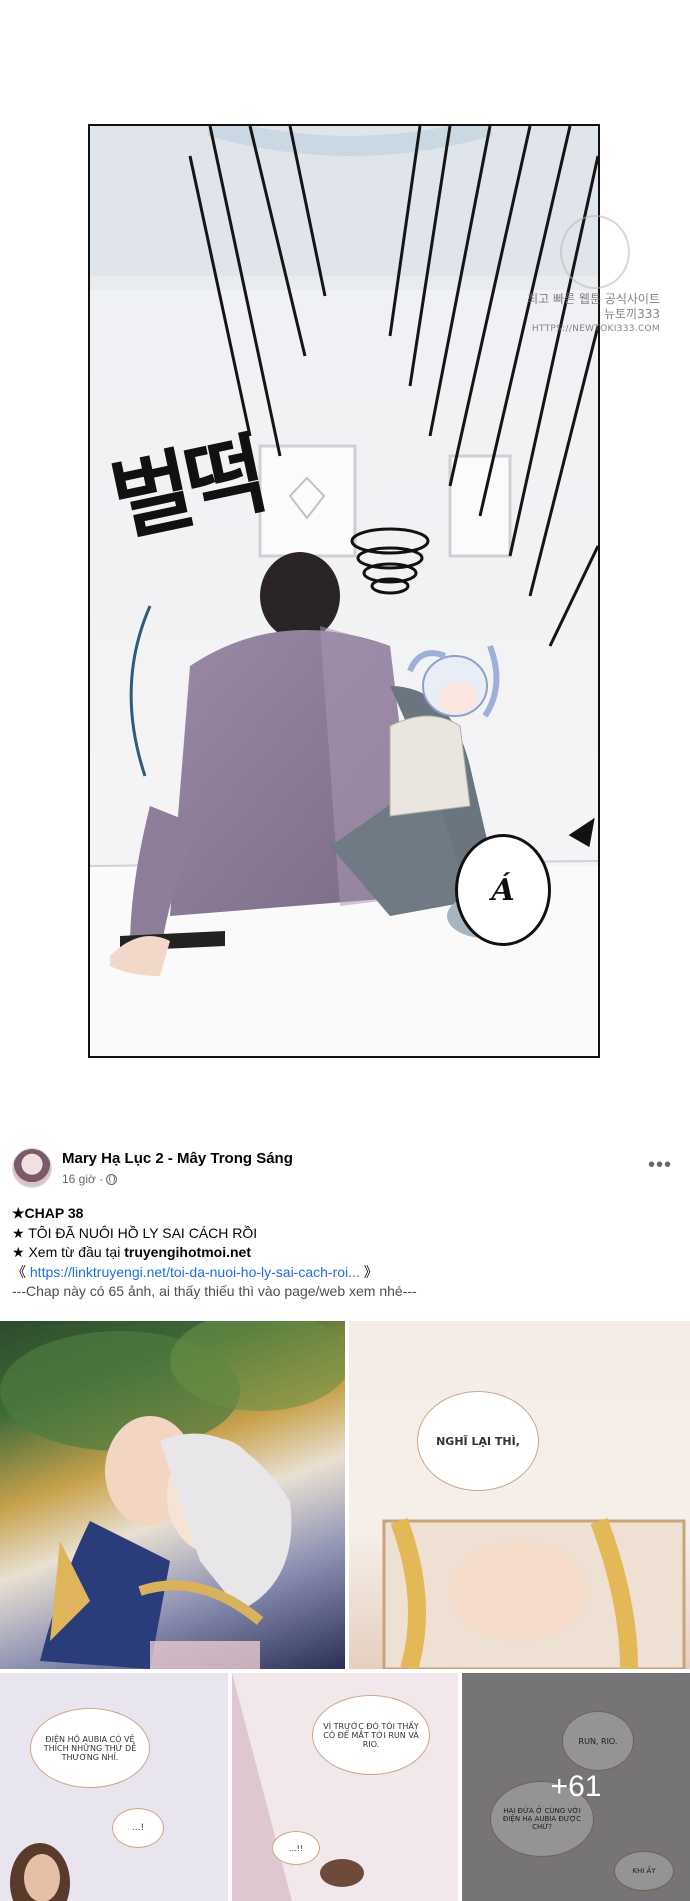  What do you see at coordinates (48, 1213) in the screenshot?
I see `post-line-chap: ★CHAP 38` at bounding box center [48, 1213].